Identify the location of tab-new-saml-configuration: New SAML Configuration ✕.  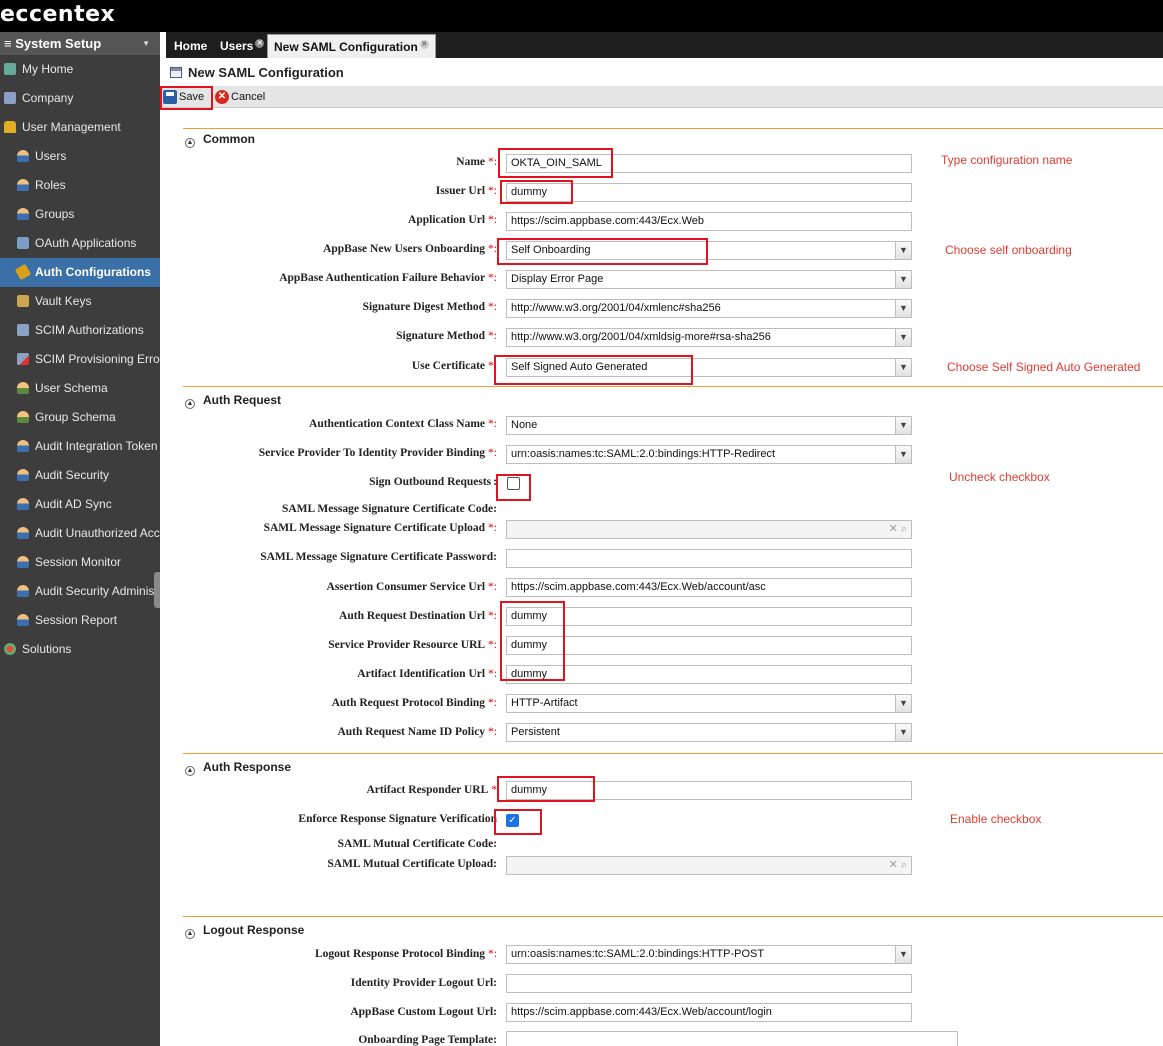
(351, 46).